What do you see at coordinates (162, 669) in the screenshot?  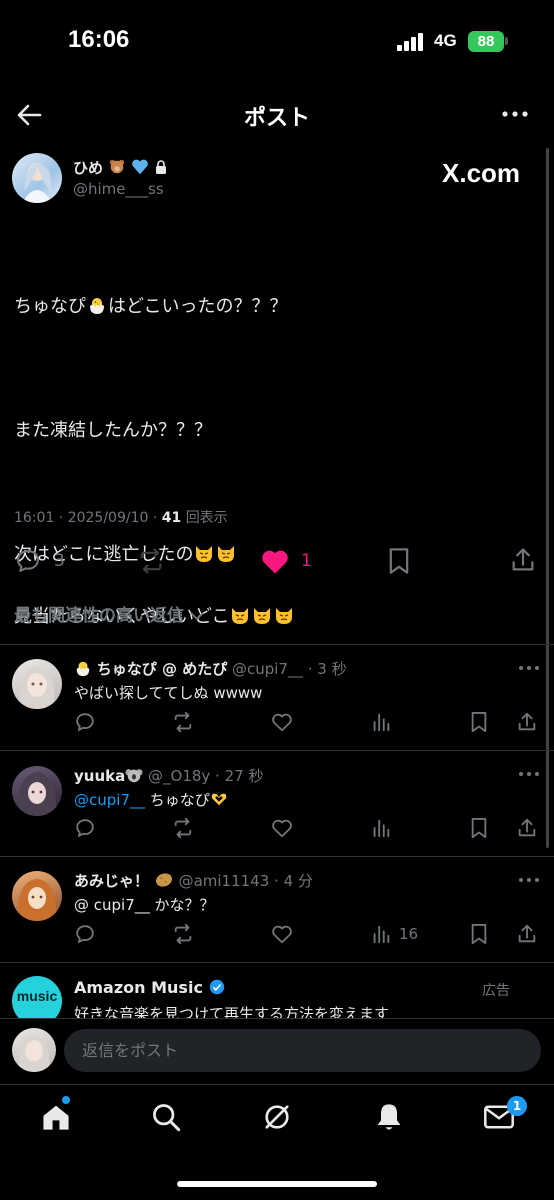 I see `reply-author-name: ちゅなぴ @ めたぴ` at bounding box center [162, 669].